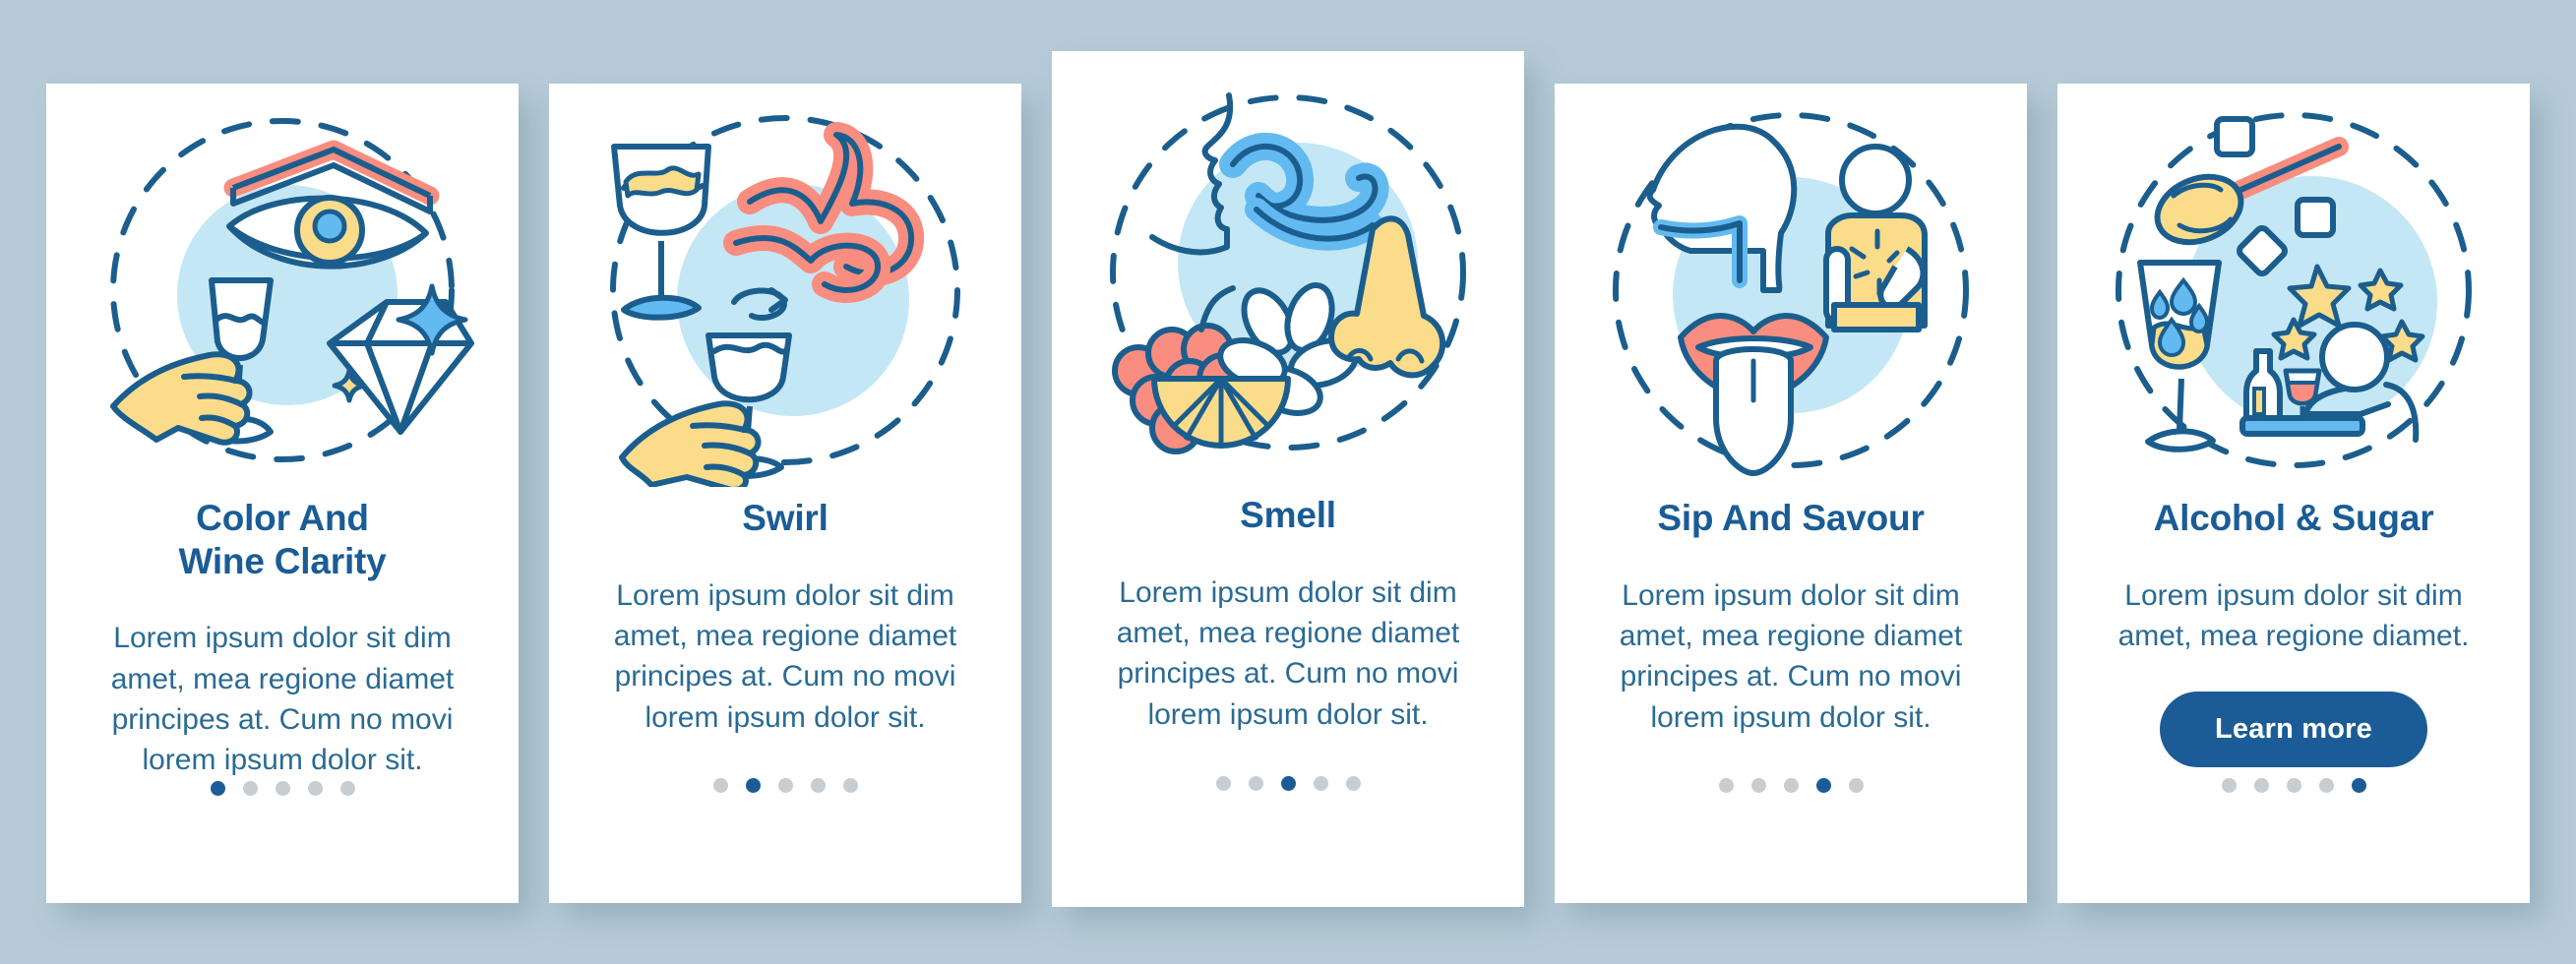 The image size is (2576, 964). I want to click on illustration-wrap-swirl, so click(785, 290).